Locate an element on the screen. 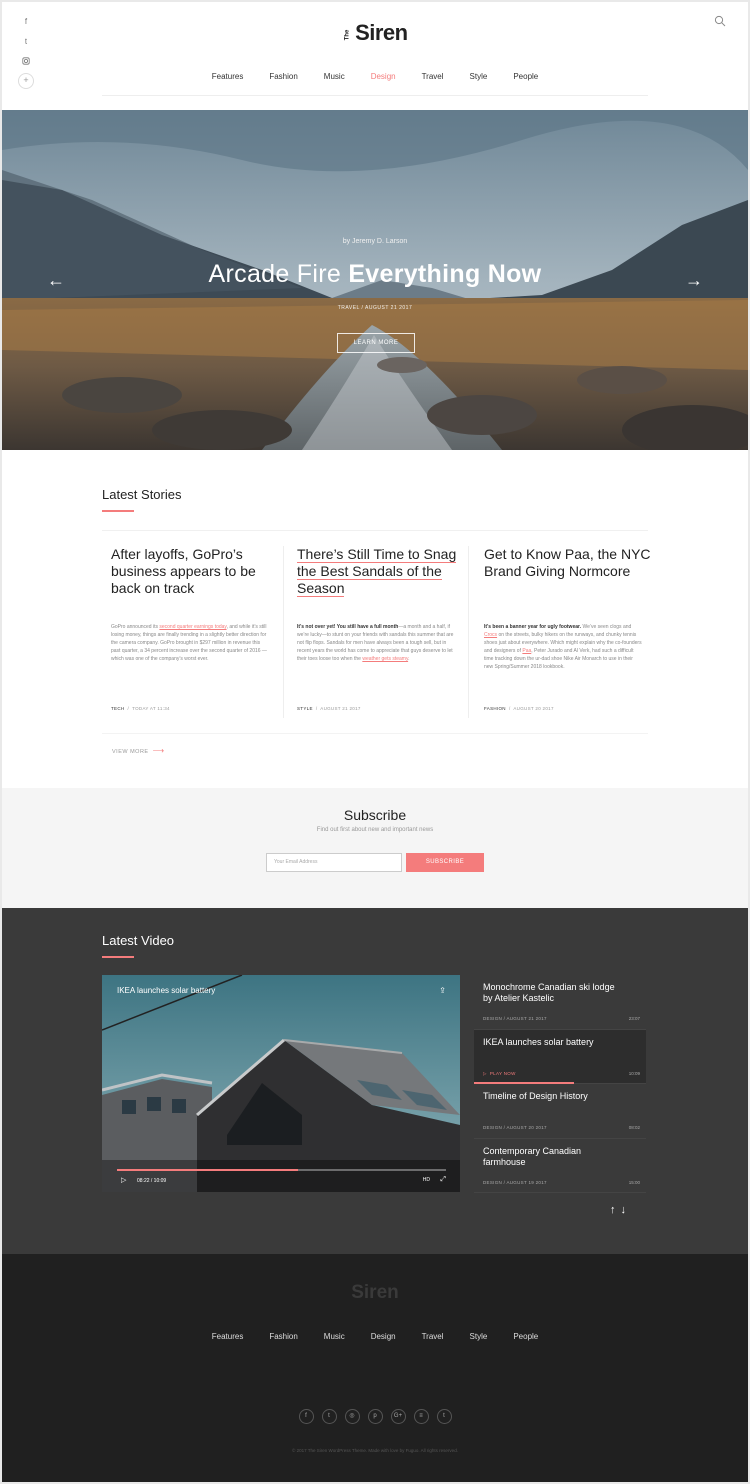 This screenshot has height=1484, width=750. story-meta: STYLE / AUGUST 21 2017 is located at coordinates (329, 708).